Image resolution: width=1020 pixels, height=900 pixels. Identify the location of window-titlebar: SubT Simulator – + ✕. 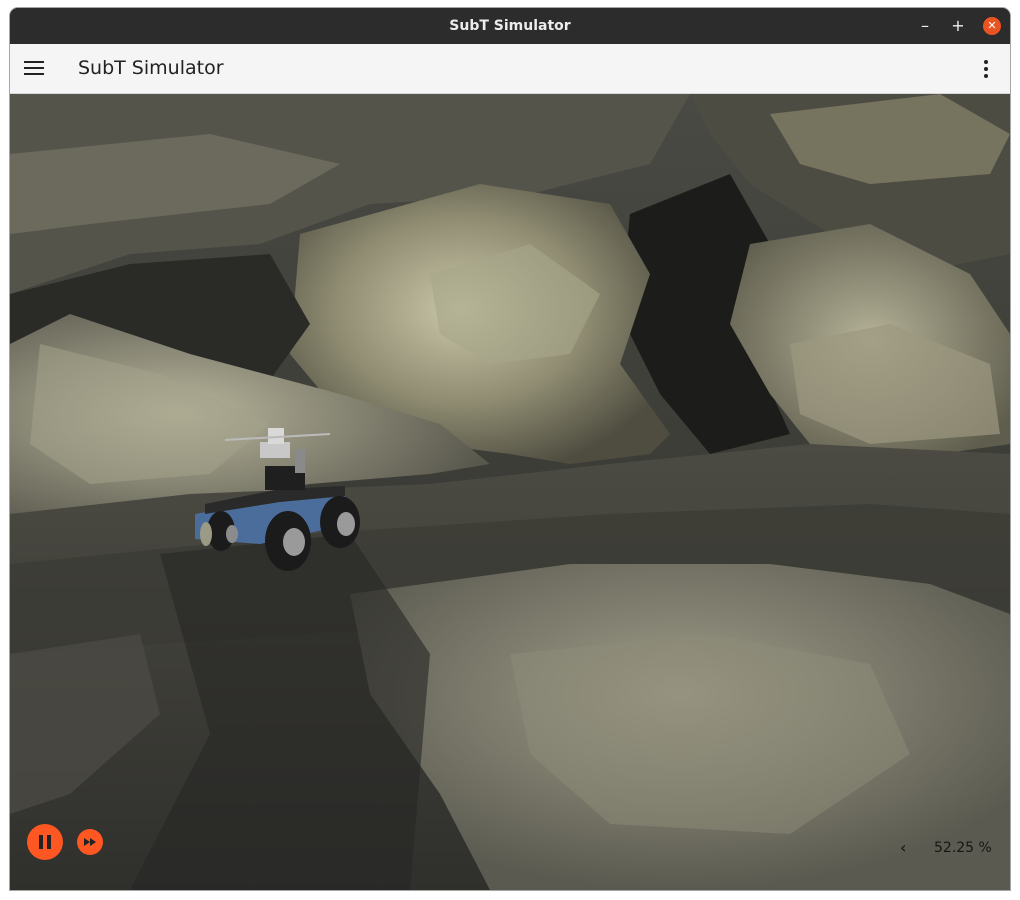
(510, 26).